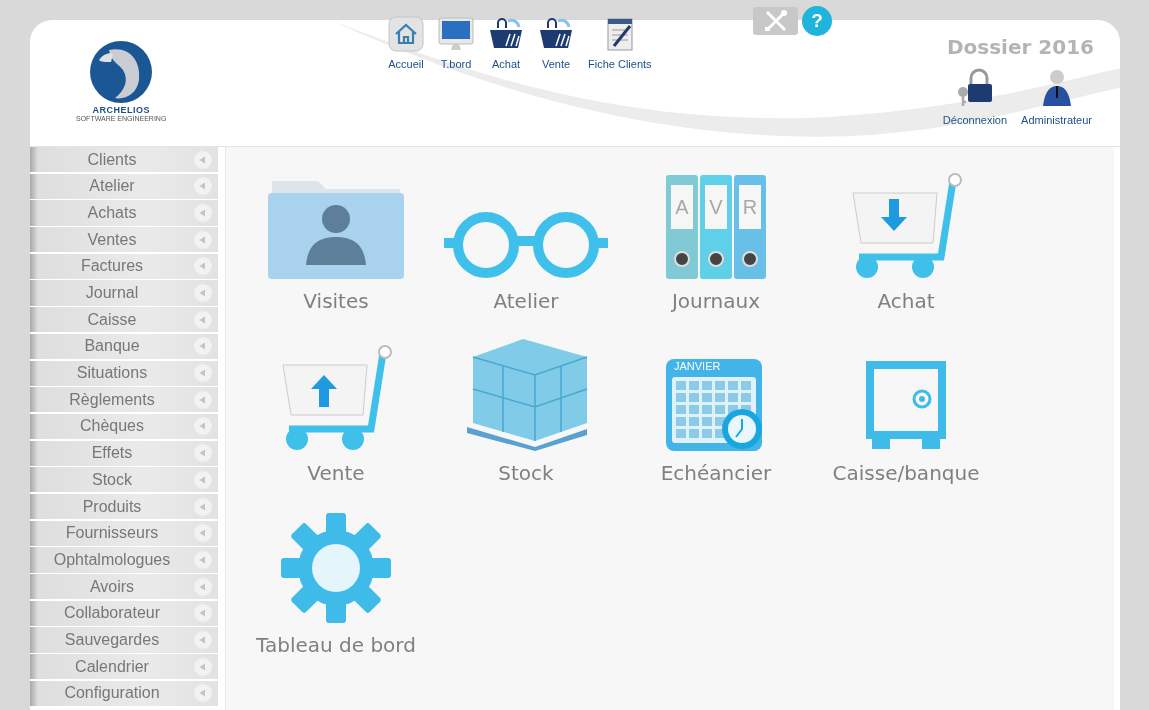 Image resolution: width=1149 pixels, height=710 pixels. I want to click on module-tile: Visites, so click(336, 255).